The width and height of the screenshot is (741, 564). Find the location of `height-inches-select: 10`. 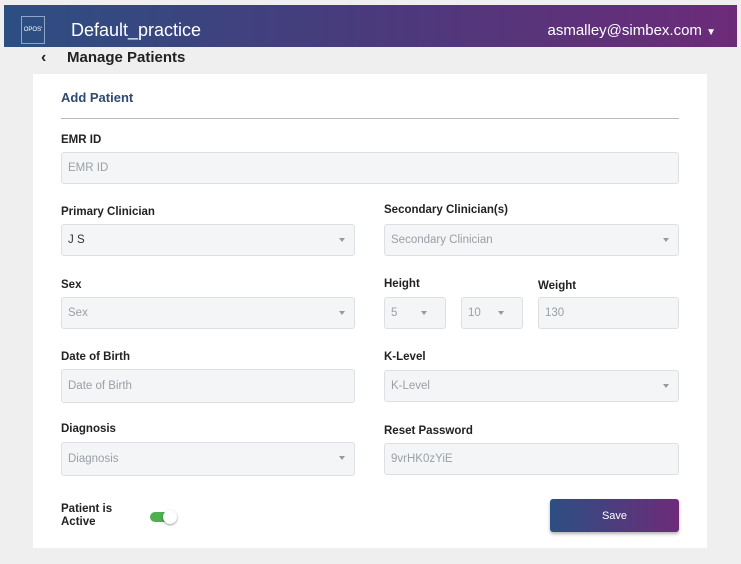

height-inches-select: 10 is located at coordinates (492, 313).